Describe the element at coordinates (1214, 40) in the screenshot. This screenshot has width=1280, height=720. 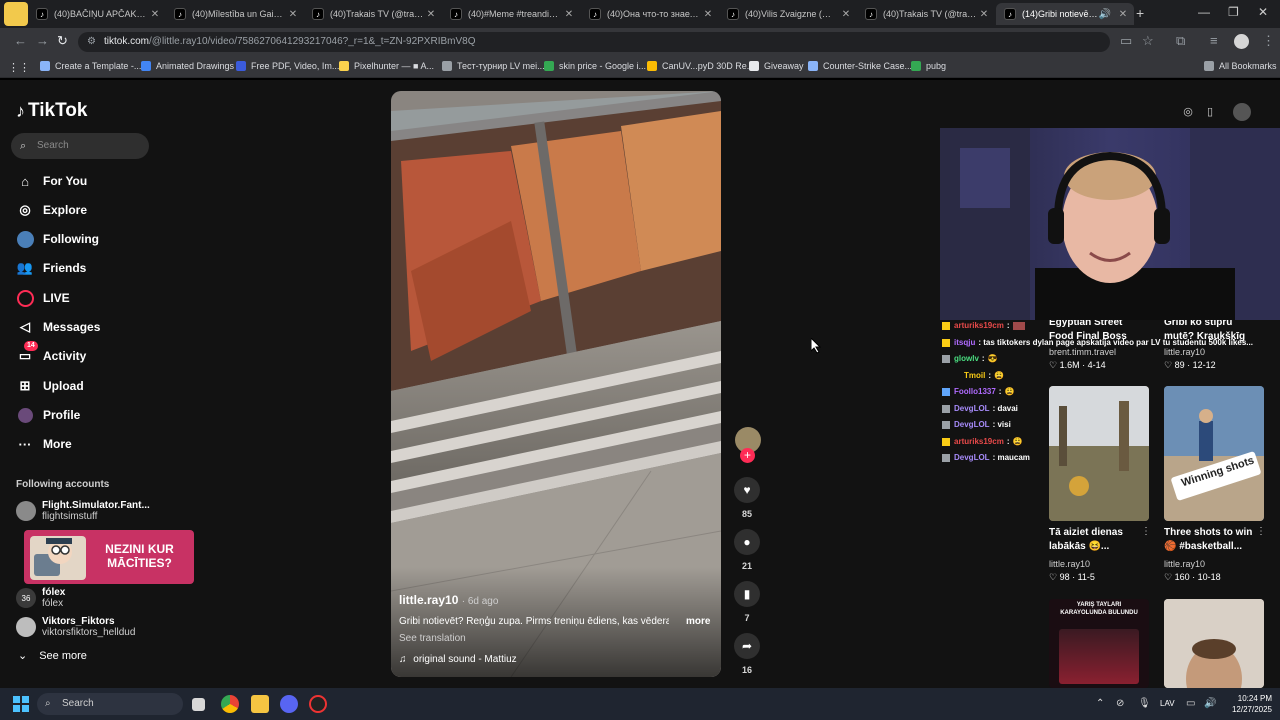
I see `media-icon: ≡` at that location.